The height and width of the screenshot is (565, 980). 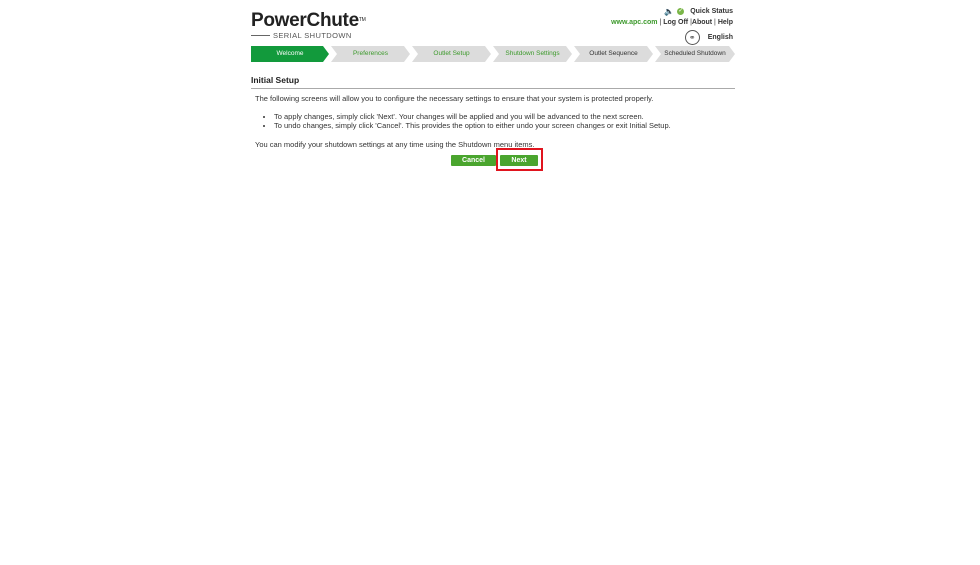 What do you see at coordinates (702, 22) in the screenshot?
I see `about-link: About` at bounding box center [702, 22].